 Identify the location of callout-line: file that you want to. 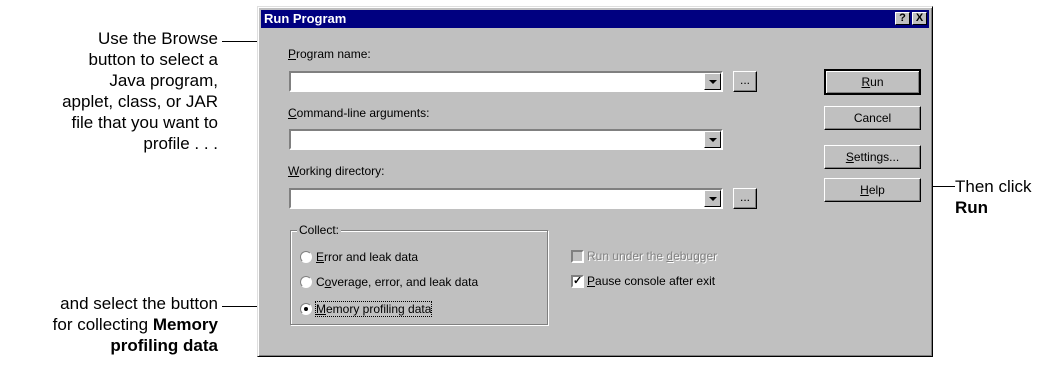
(144, 122).